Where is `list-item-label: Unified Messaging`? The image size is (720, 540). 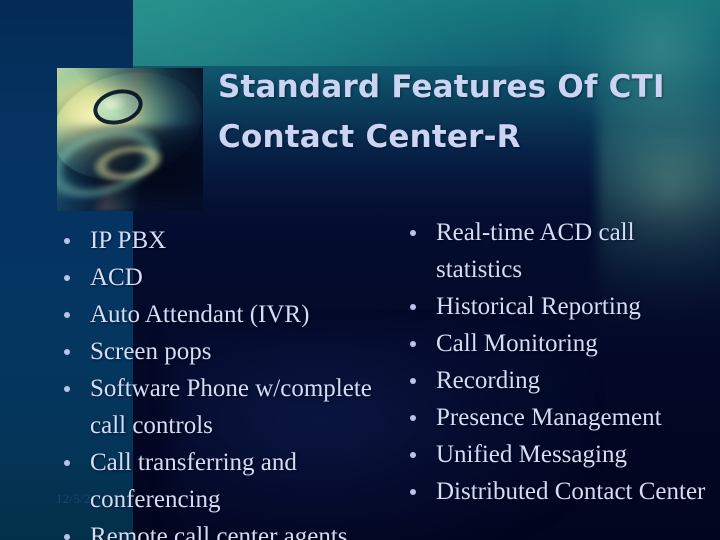 list-item-label: Unified Messaging is located at coordinates (531, 454).